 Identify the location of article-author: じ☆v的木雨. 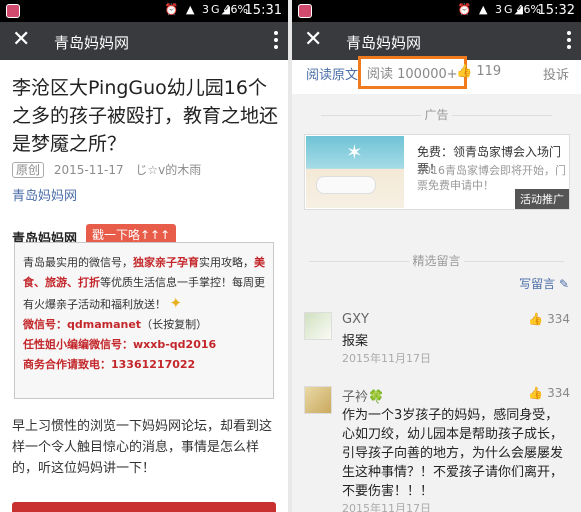
(168, 170).